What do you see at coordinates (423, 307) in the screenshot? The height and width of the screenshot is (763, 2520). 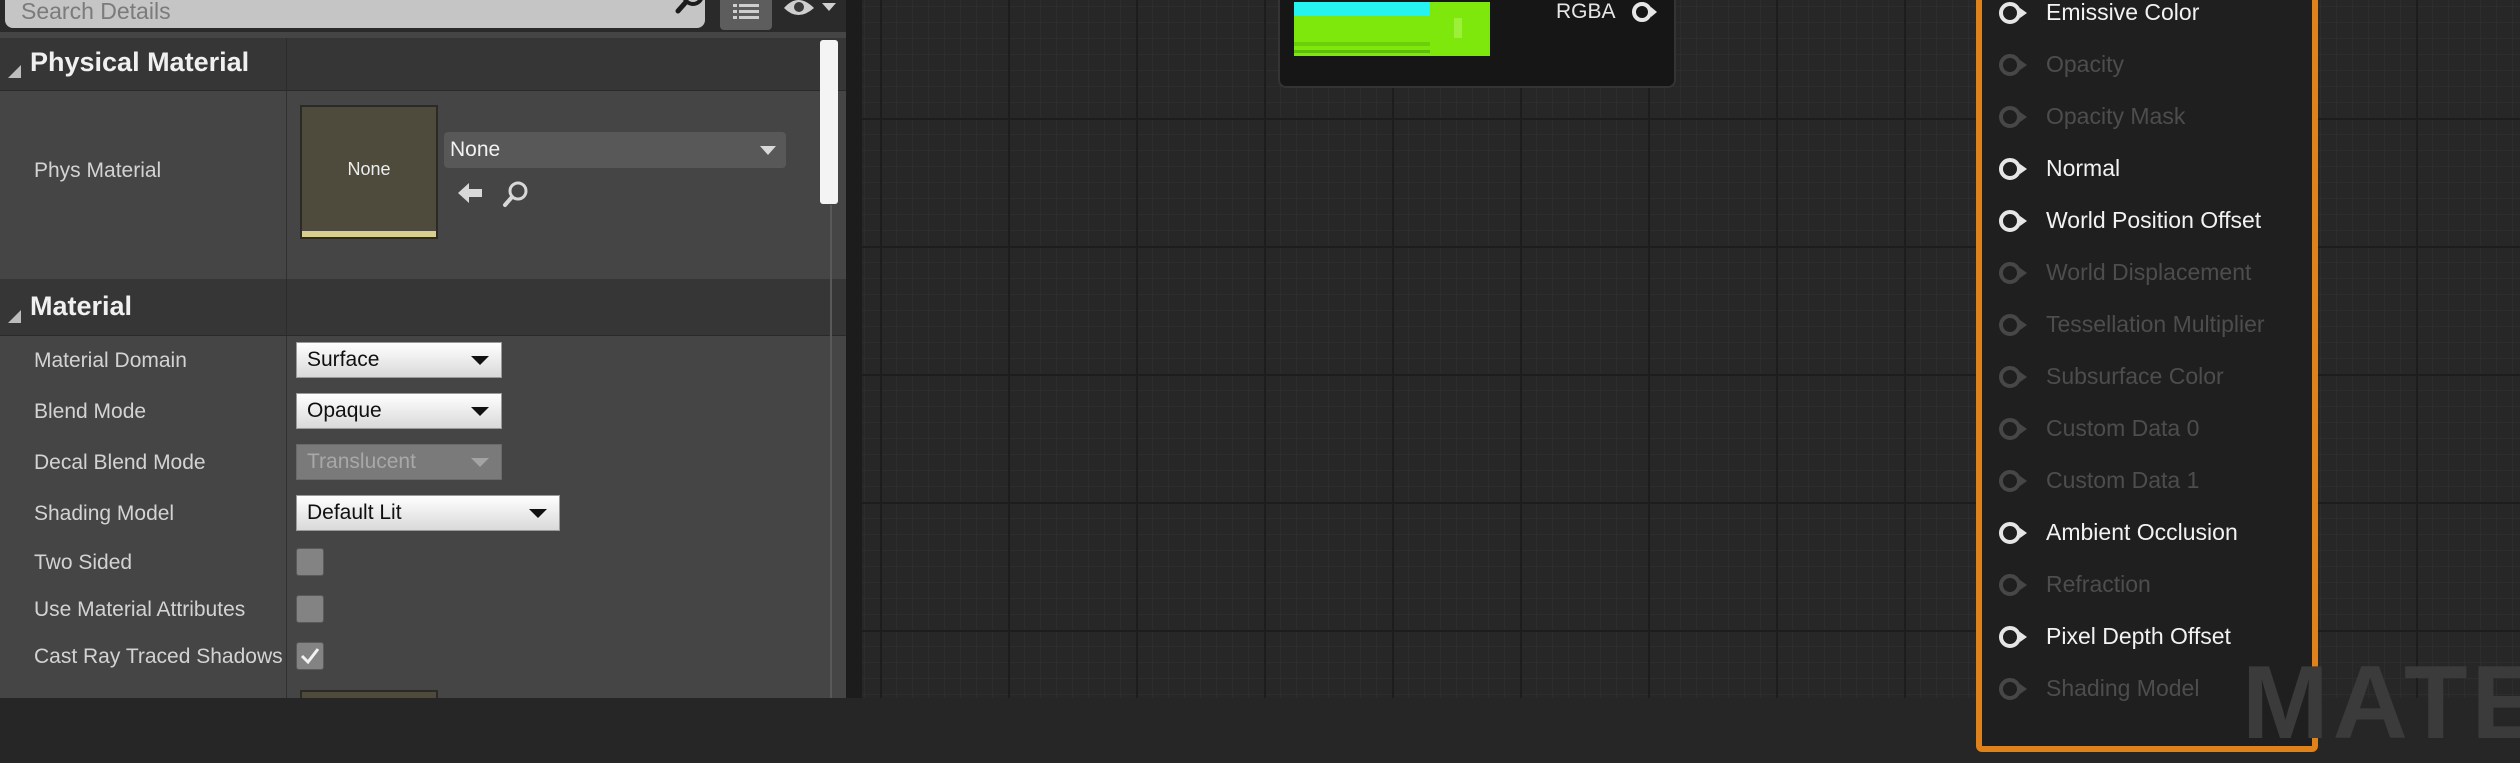 I see `section-header-material: Material` at bounding box center [423, 307].